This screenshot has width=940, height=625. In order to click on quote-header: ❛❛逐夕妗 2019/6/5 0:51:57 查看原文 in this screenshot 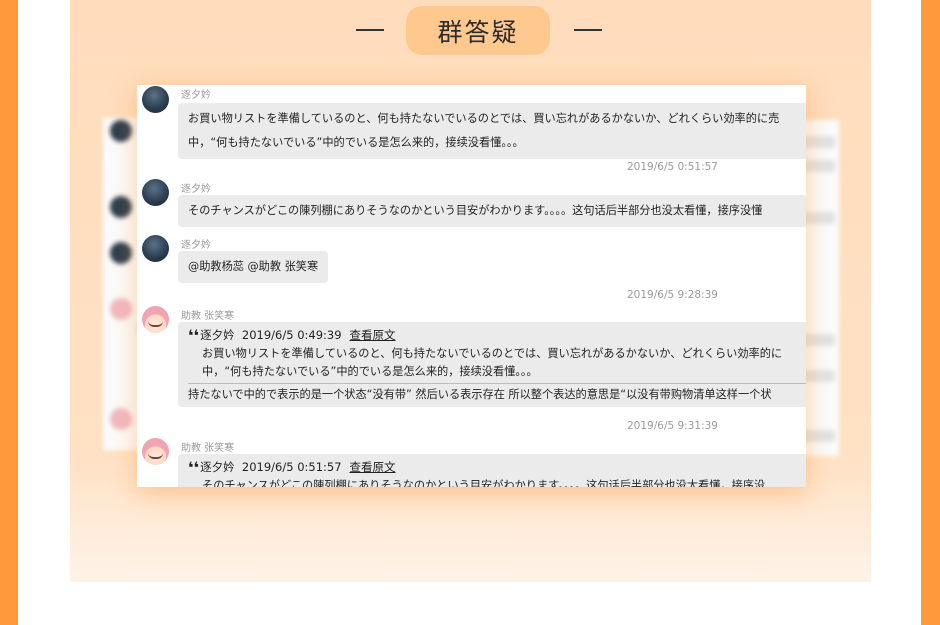, I will do `click(292, 467)`.